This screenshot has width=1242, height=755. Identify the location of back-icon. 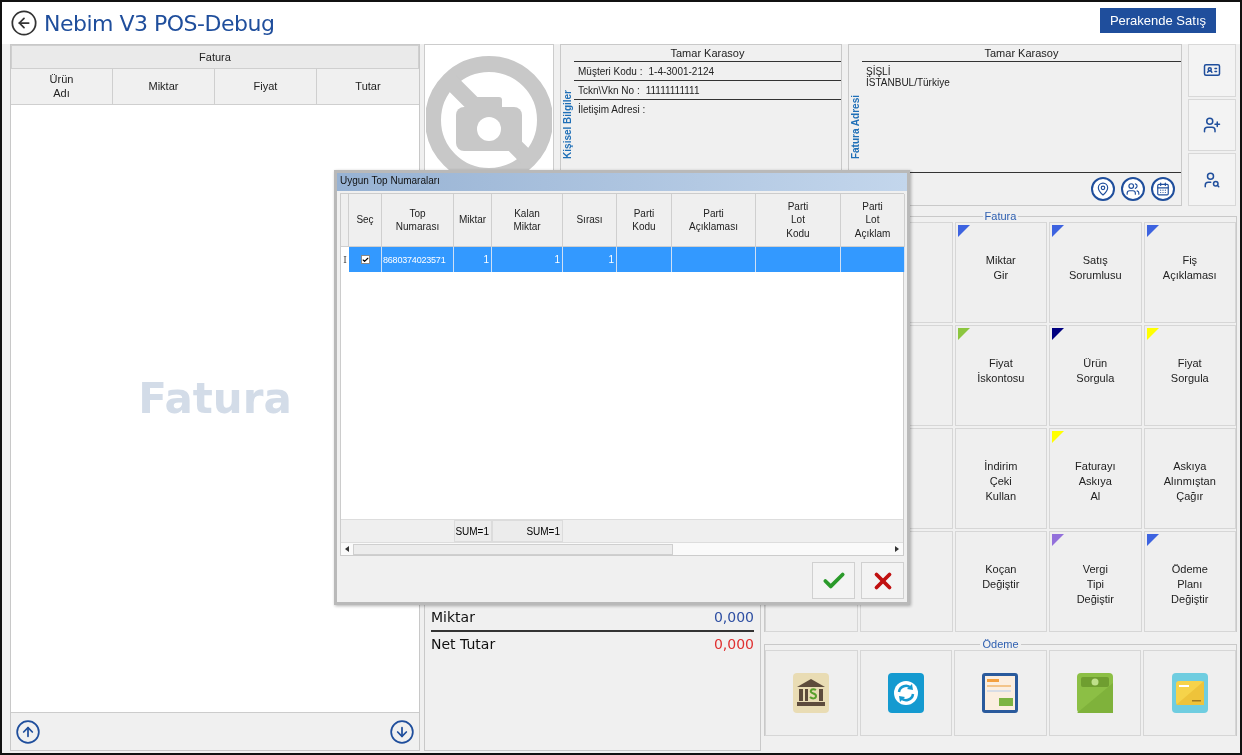
(24, 23).